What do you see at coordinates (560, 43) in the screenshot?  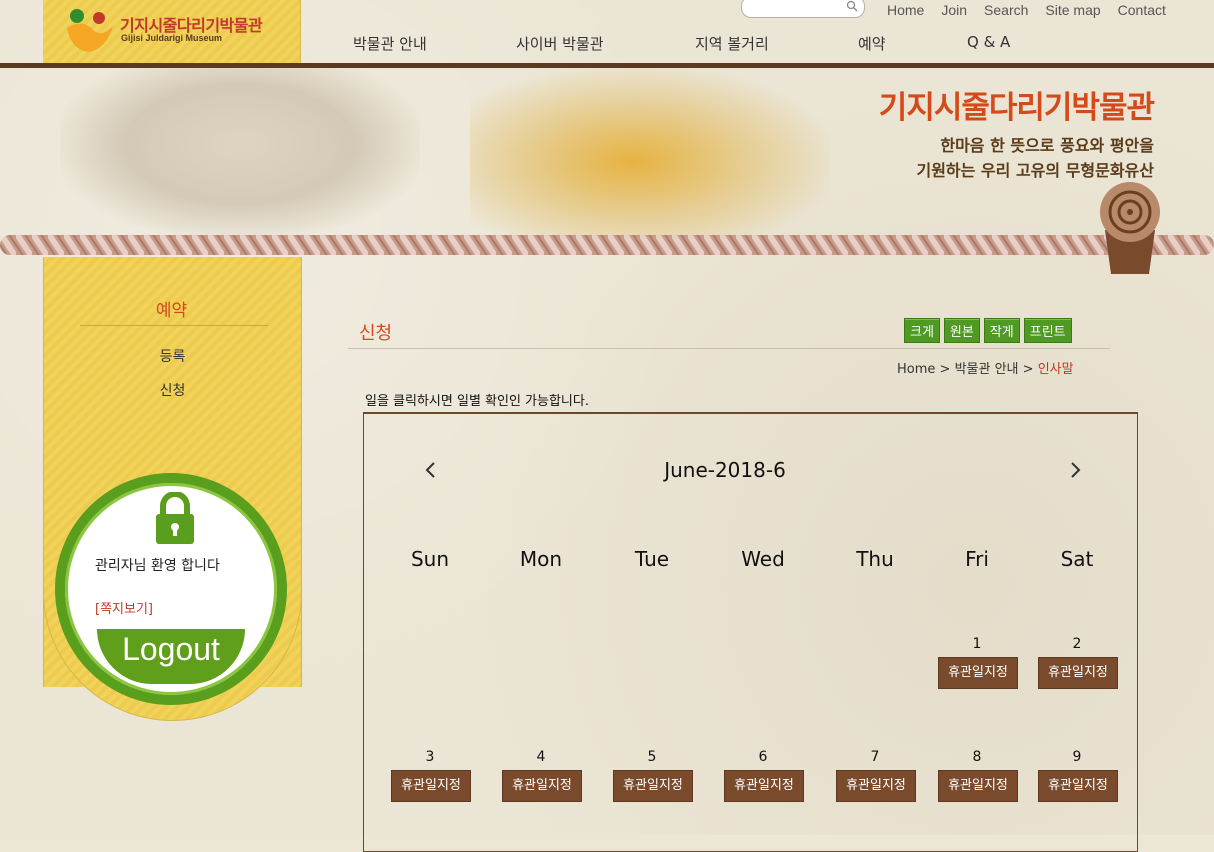 I see `nav-item-cyber-museum: 사이버 박물관` at bounding box center [560, 43].